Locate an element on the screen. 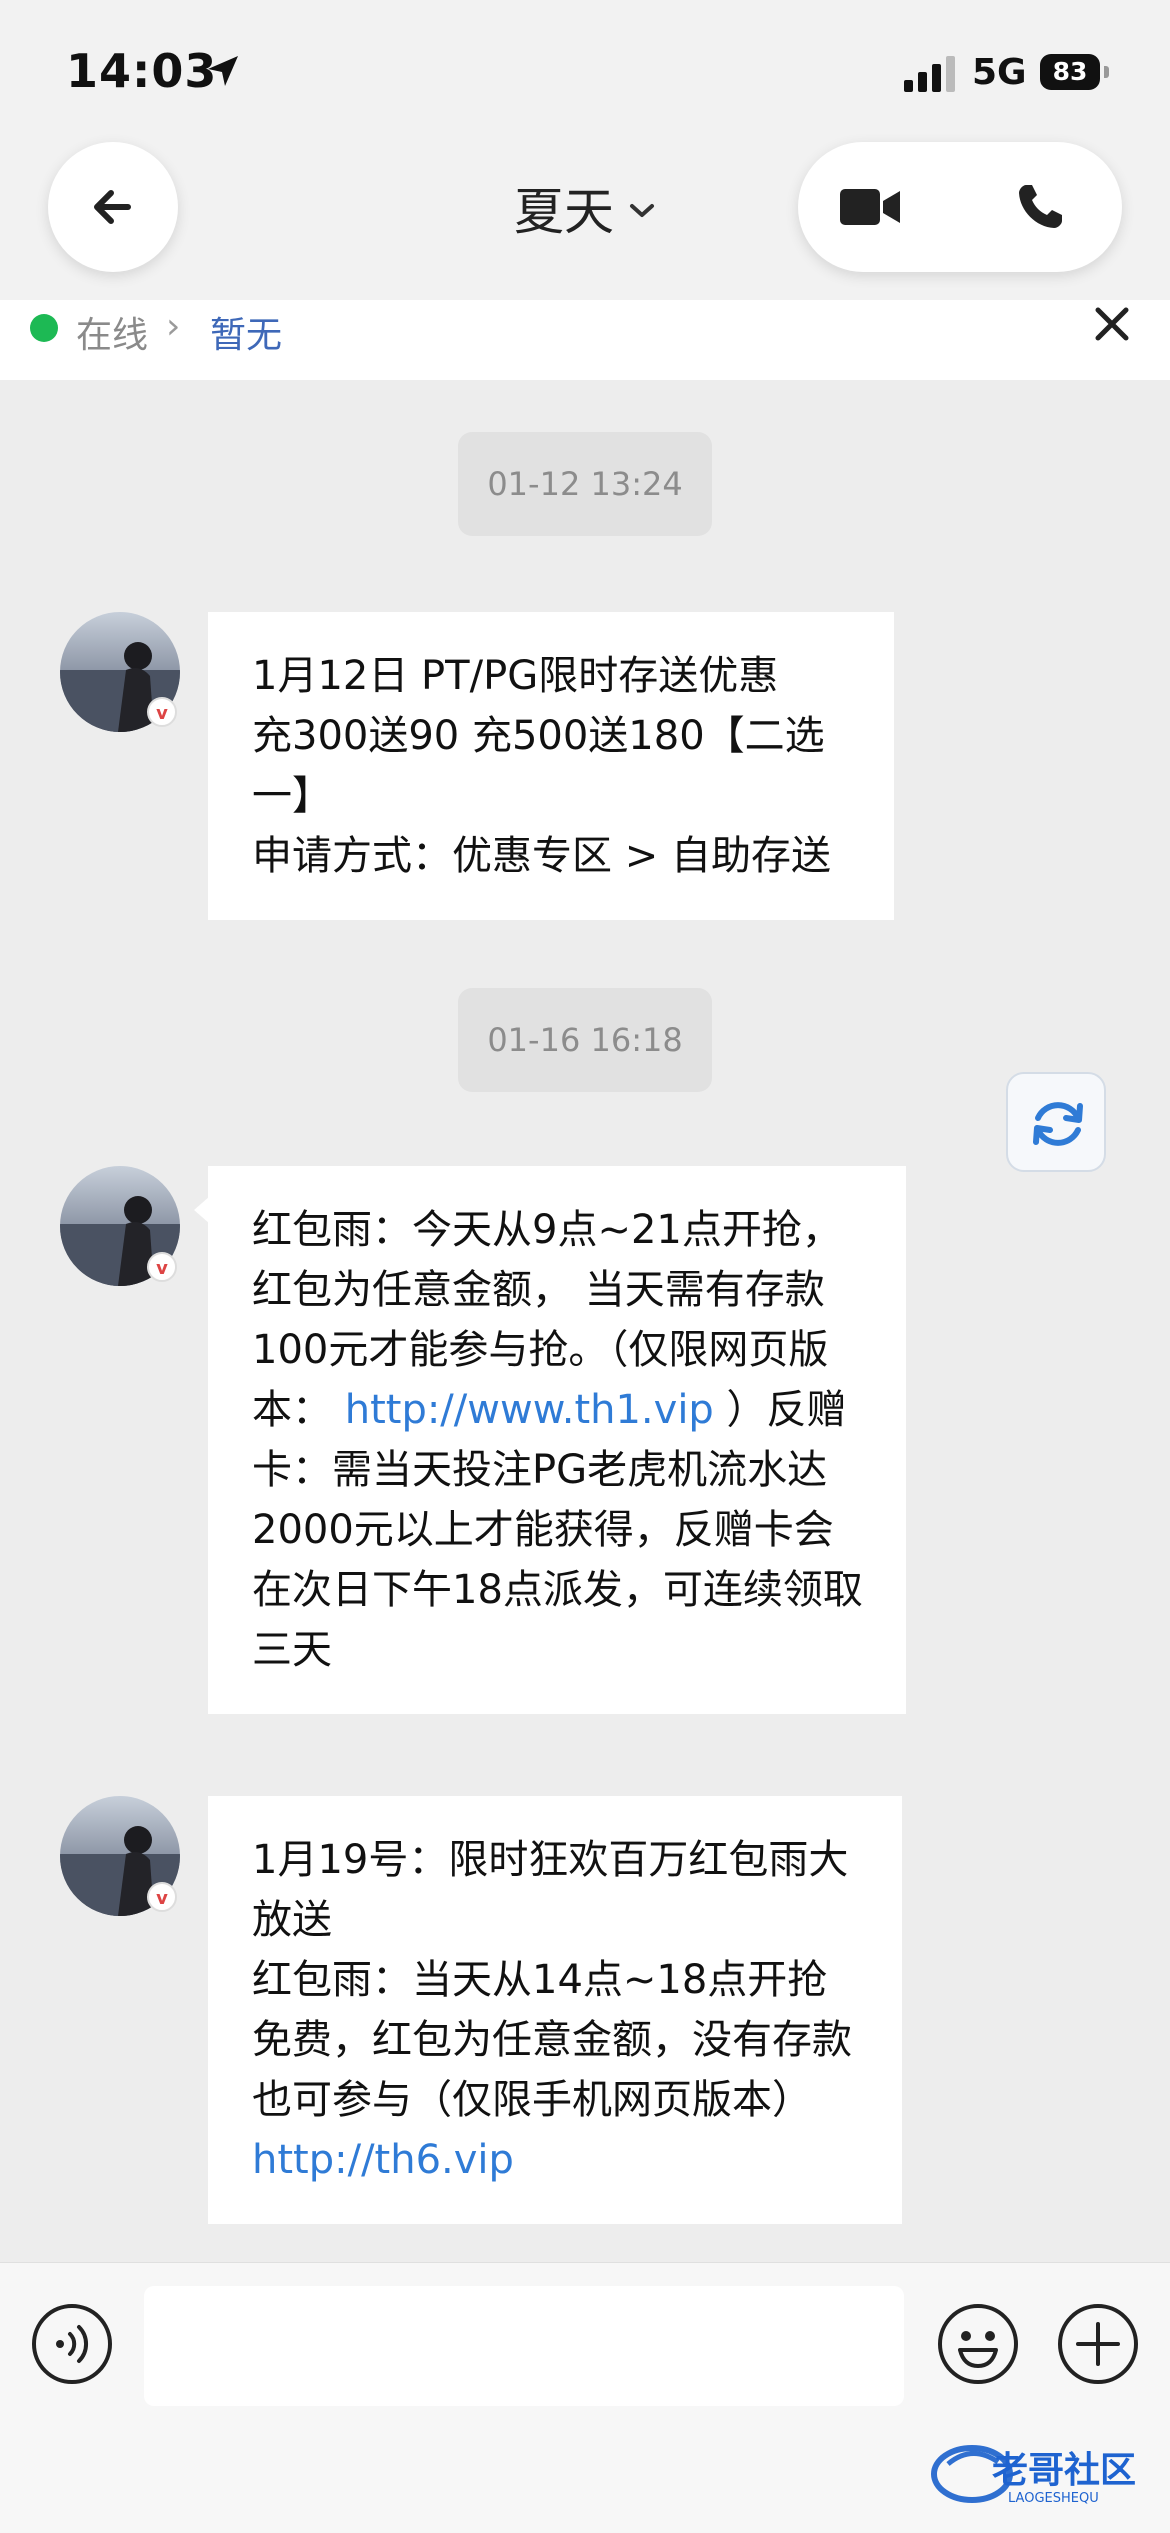 The image size is (1170, 2533). message-line: 1月12日 PT/PG限时存送优惠 is located at coordinates (515, 676).